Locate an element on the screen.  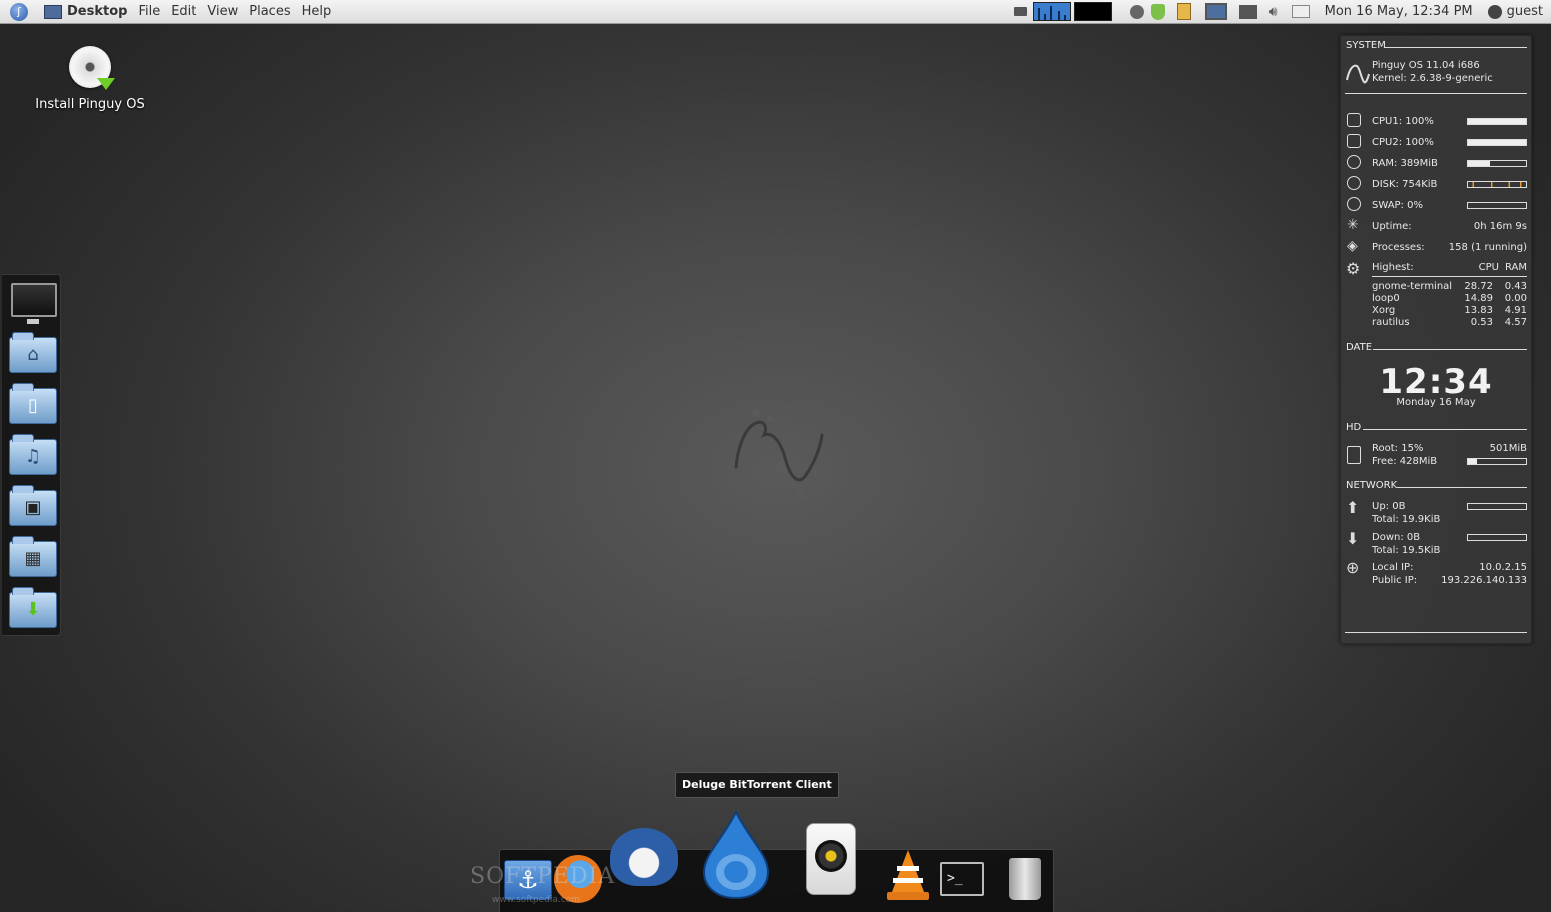
local-ip-label: Local IP: is located at coordinates (1393, 567).